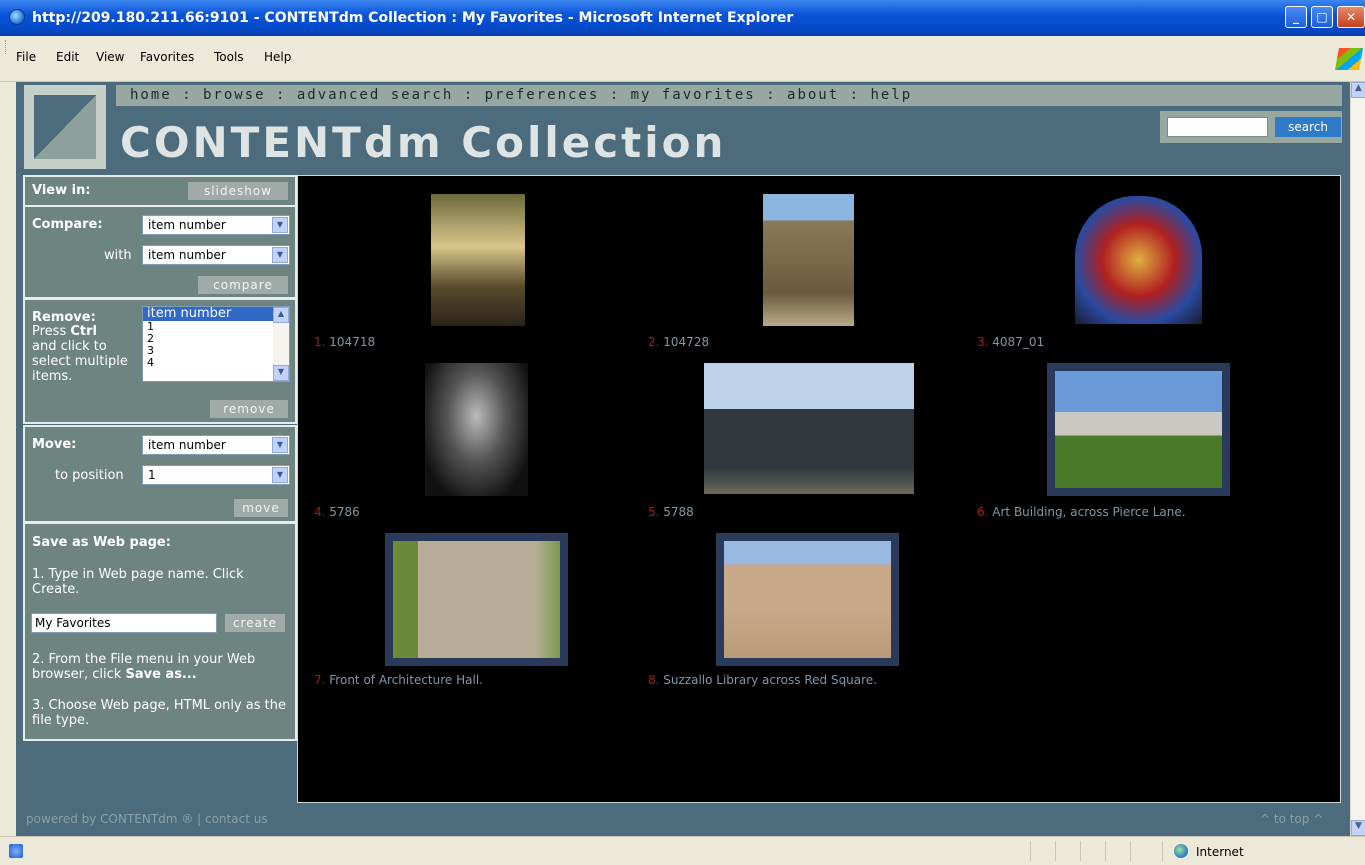  I want to click on item-number: 6., so click(983, 512).